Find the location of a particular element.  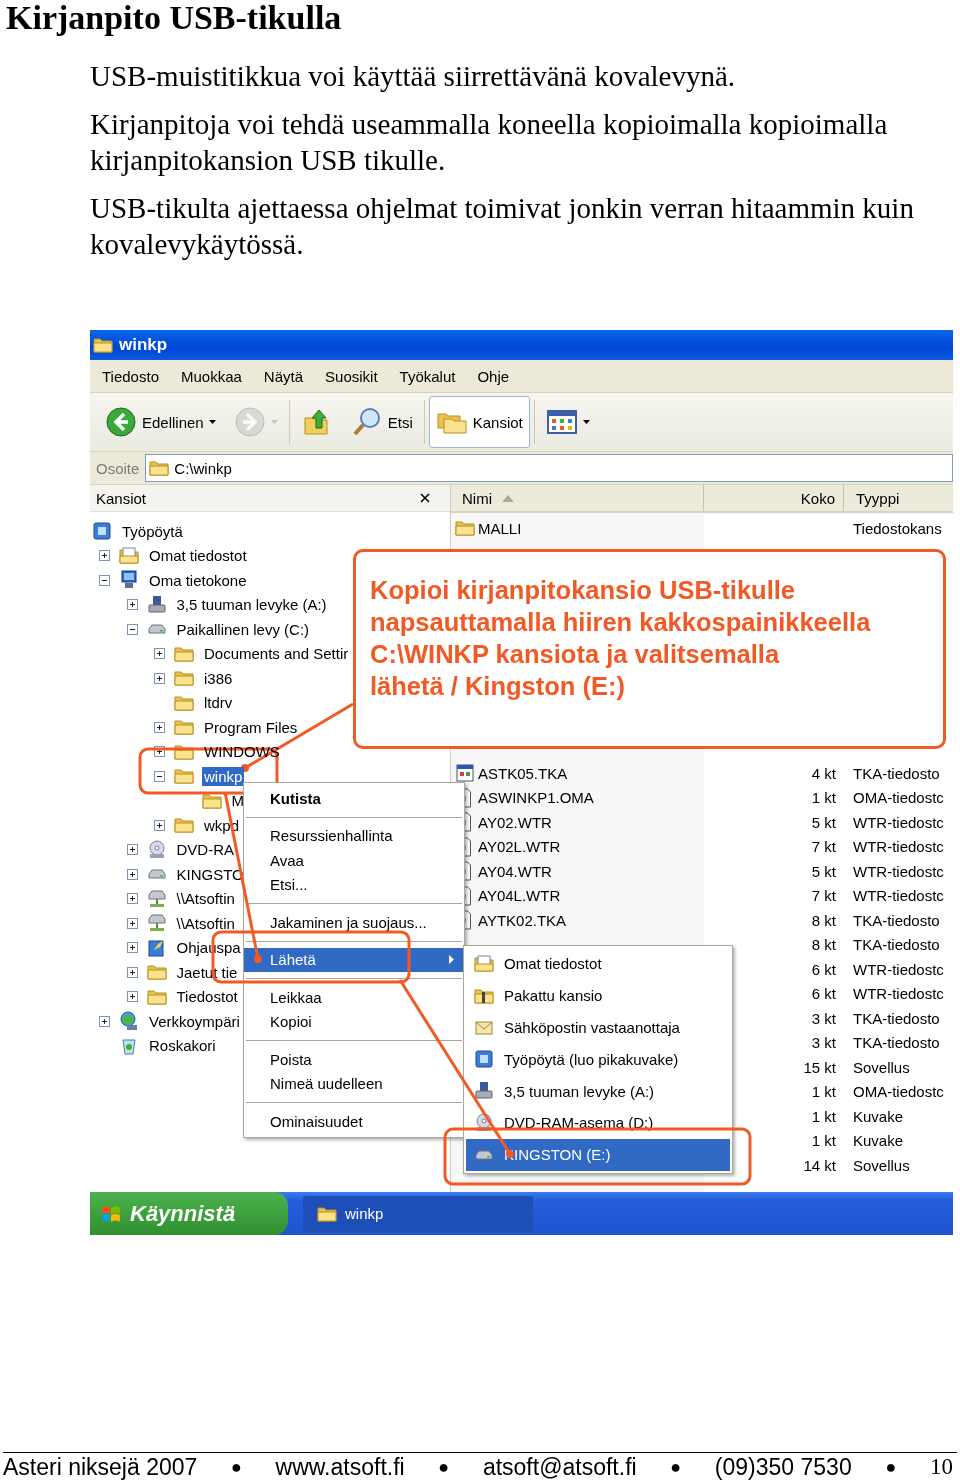

menu-item: Omat tiedostot is located at coordinates (598, 964).